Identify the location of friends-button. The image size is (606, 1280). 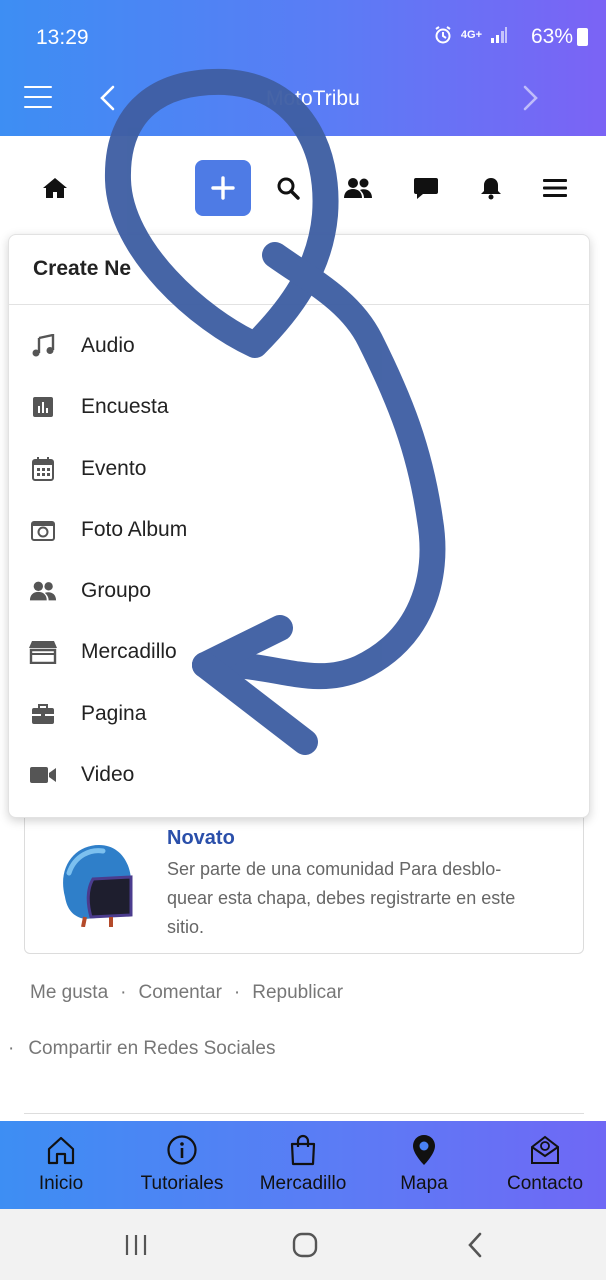
(358, 188).